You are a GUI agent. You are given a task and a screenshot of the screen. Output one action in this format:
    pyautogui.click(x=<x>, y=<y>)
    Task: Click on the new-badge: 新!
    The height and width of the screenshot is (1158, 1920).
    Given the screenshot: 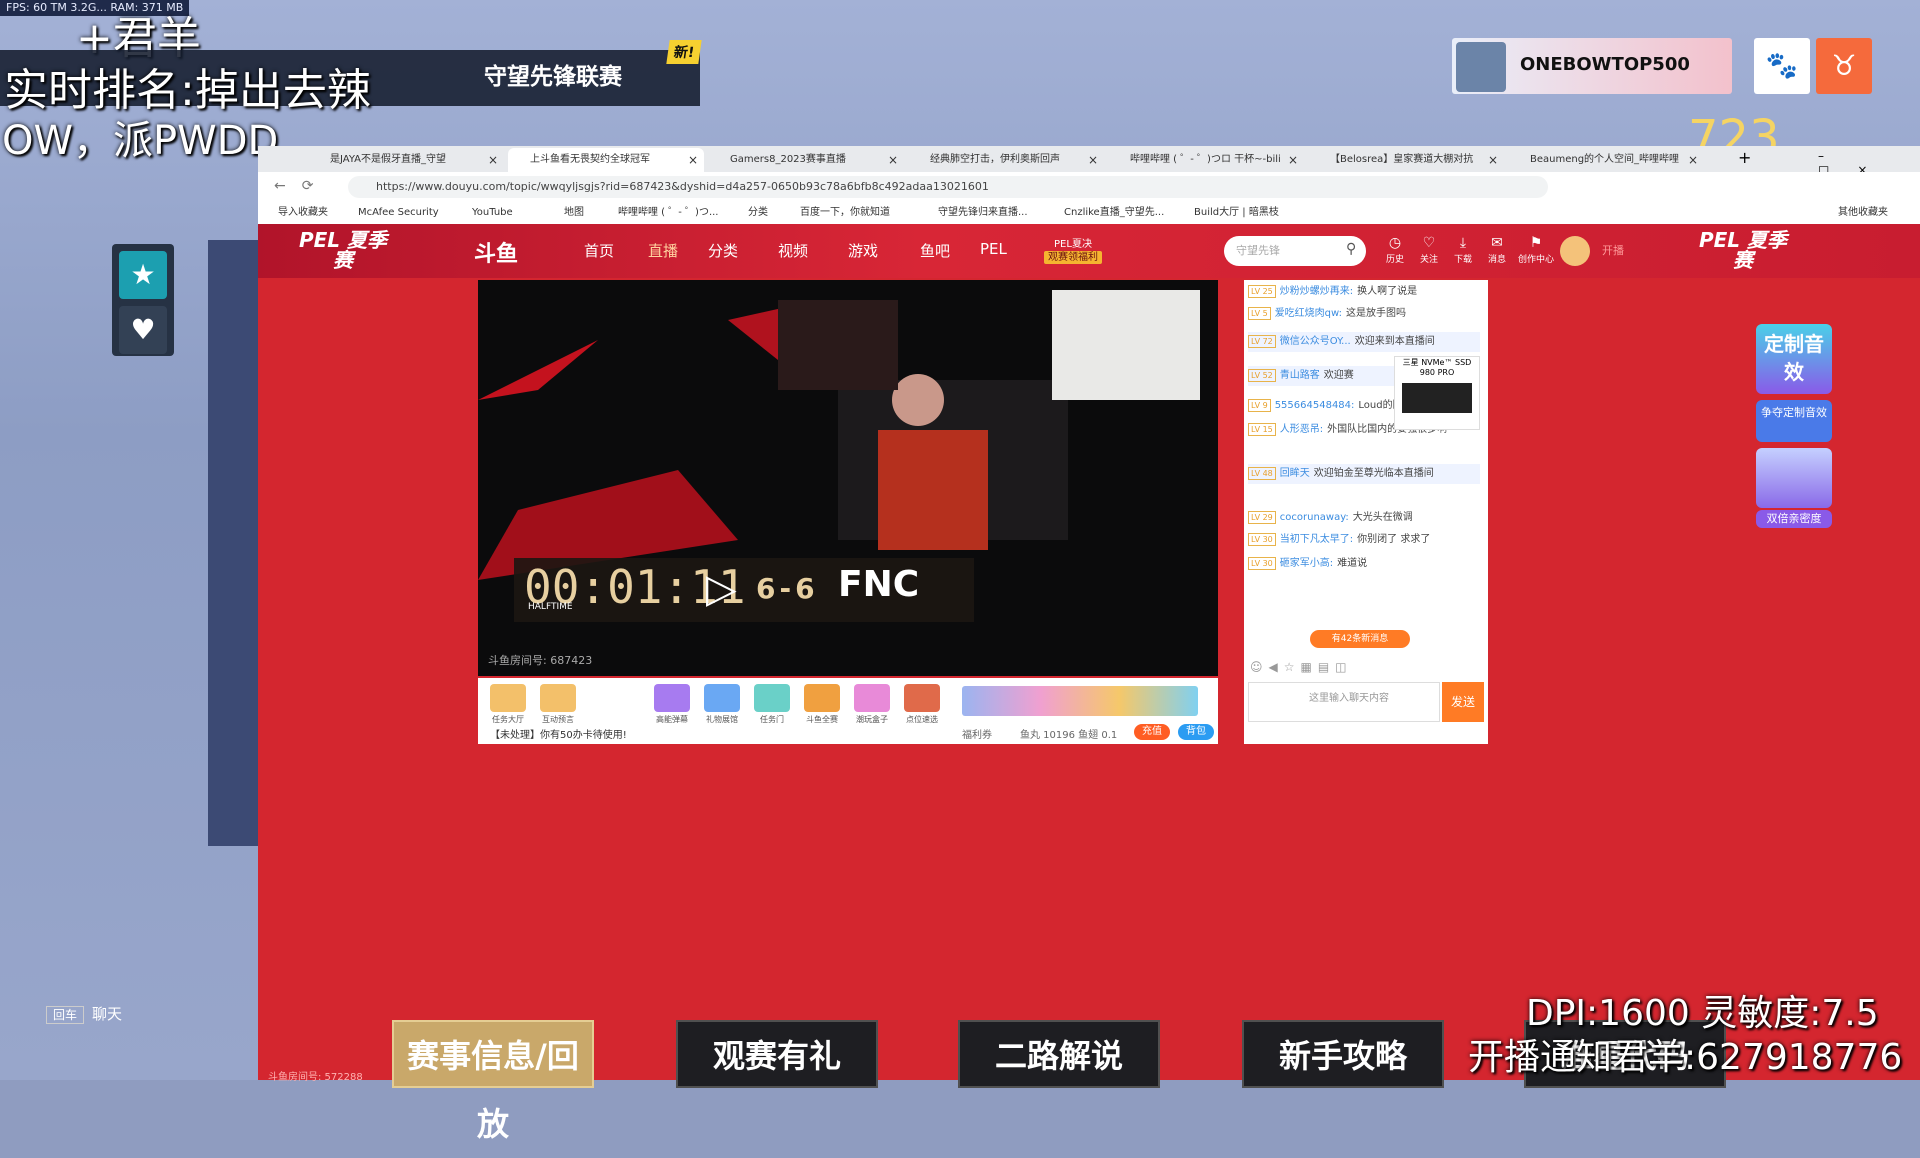 What is the action you would take?
    pyautogui.click(x=684, y=52)
    